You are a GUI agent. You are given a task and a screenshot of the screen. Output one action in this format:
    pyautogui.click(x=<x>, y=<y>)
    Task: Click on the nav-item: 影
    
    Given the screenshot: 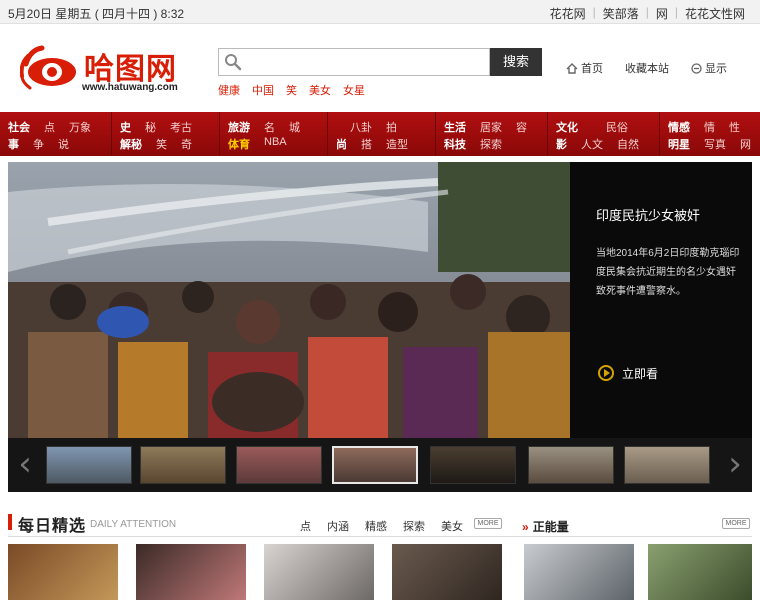 What is the action you would take?
    pyautogui.click(x=561, y=144)
    